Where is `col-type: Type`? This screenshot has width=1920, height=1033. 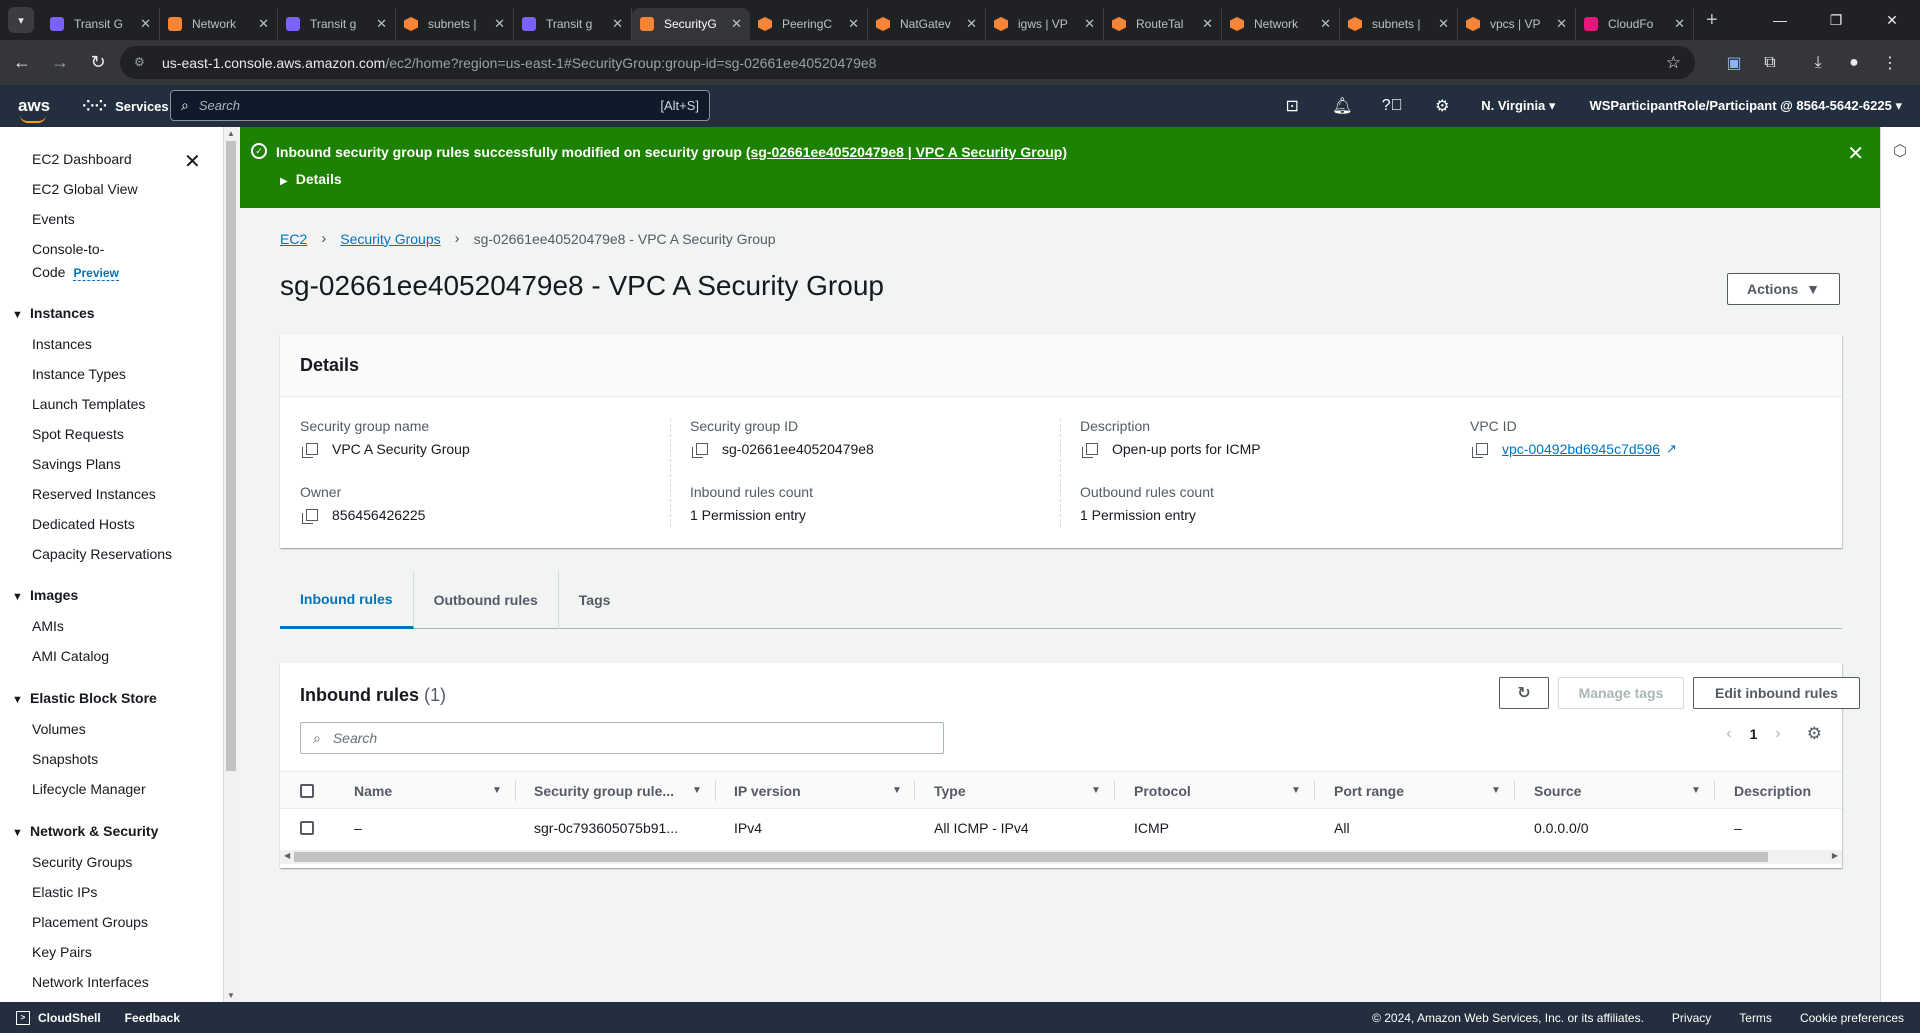
col-type: Type is located at coordinates (950, 791).